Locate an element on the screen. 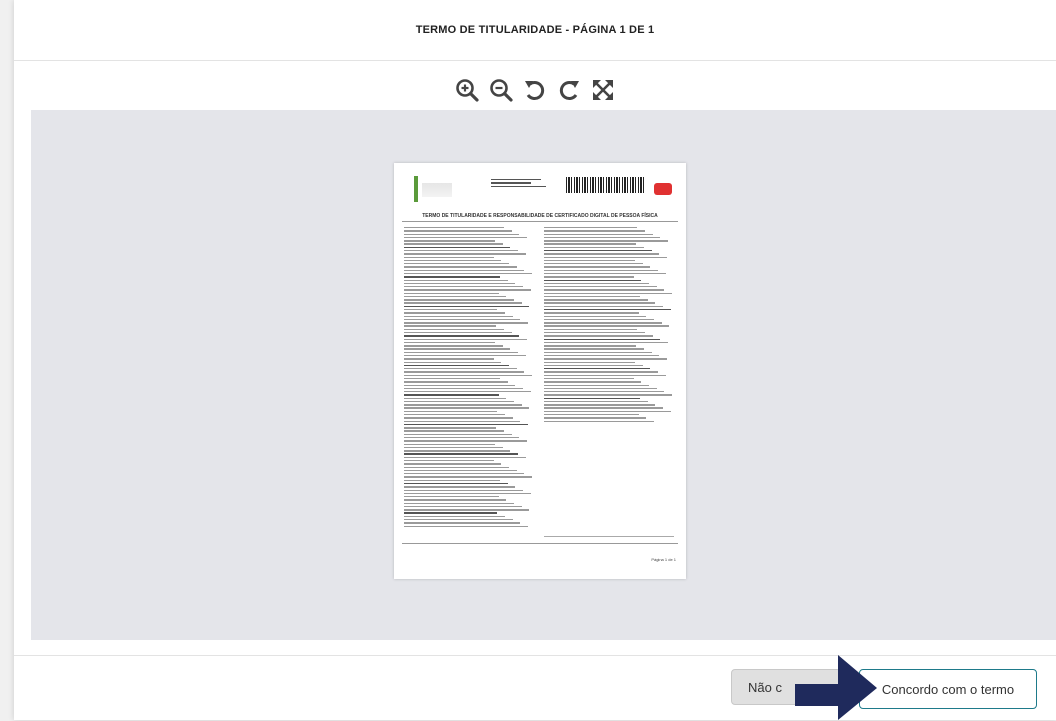 This screenshot has width=1056, height=721. zoom-out-button is located at coordinates (501, 90).